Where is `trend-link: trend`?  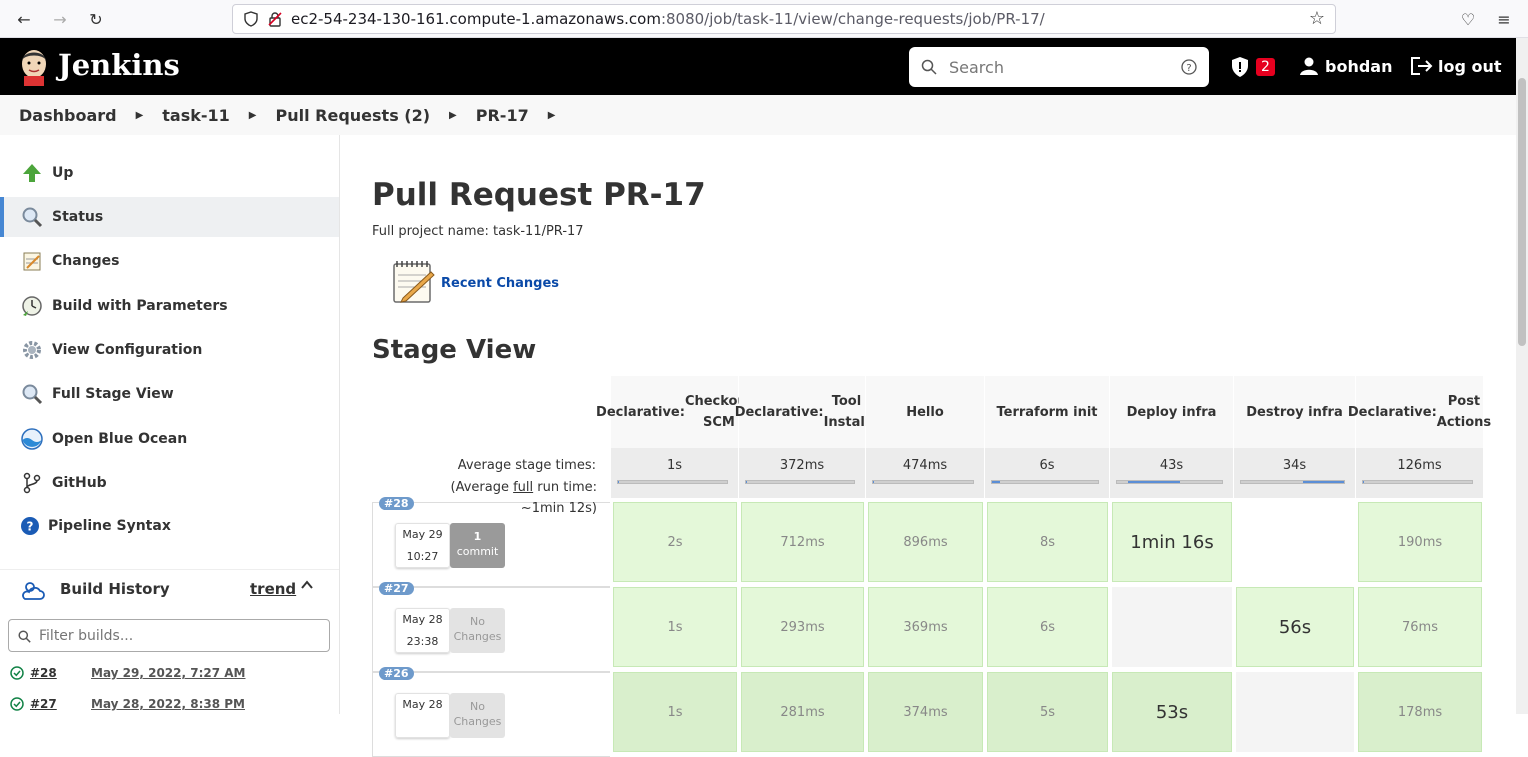
trend-link: trend is located at coordinates (273, 589).